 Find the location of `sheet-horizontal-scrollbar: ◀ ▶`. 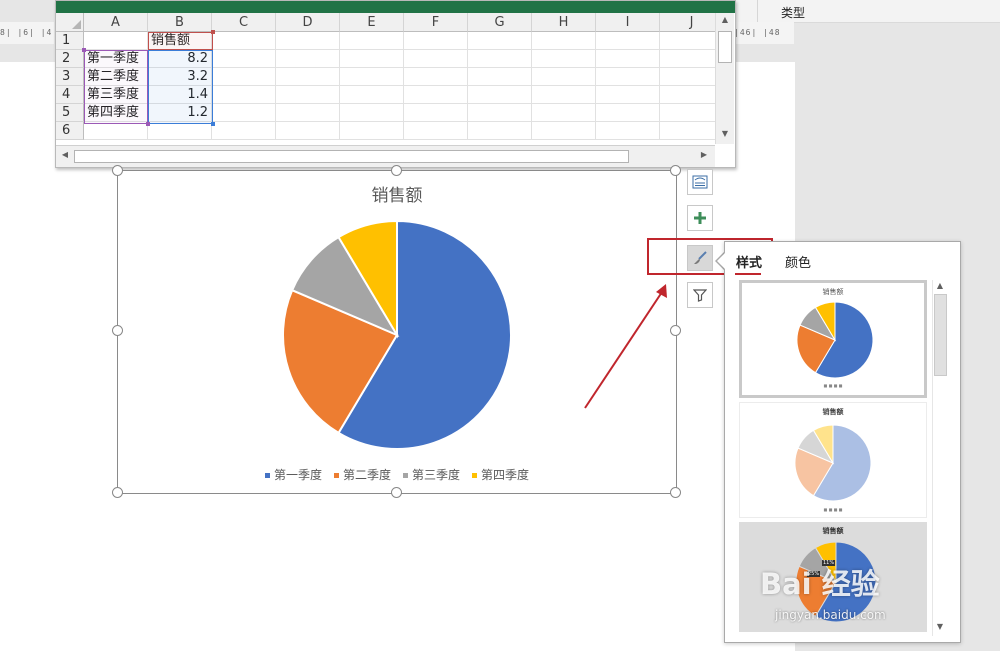

sheet-horizontal-scrollbar: ◀ ▶ is located at coordinates (385, 156).